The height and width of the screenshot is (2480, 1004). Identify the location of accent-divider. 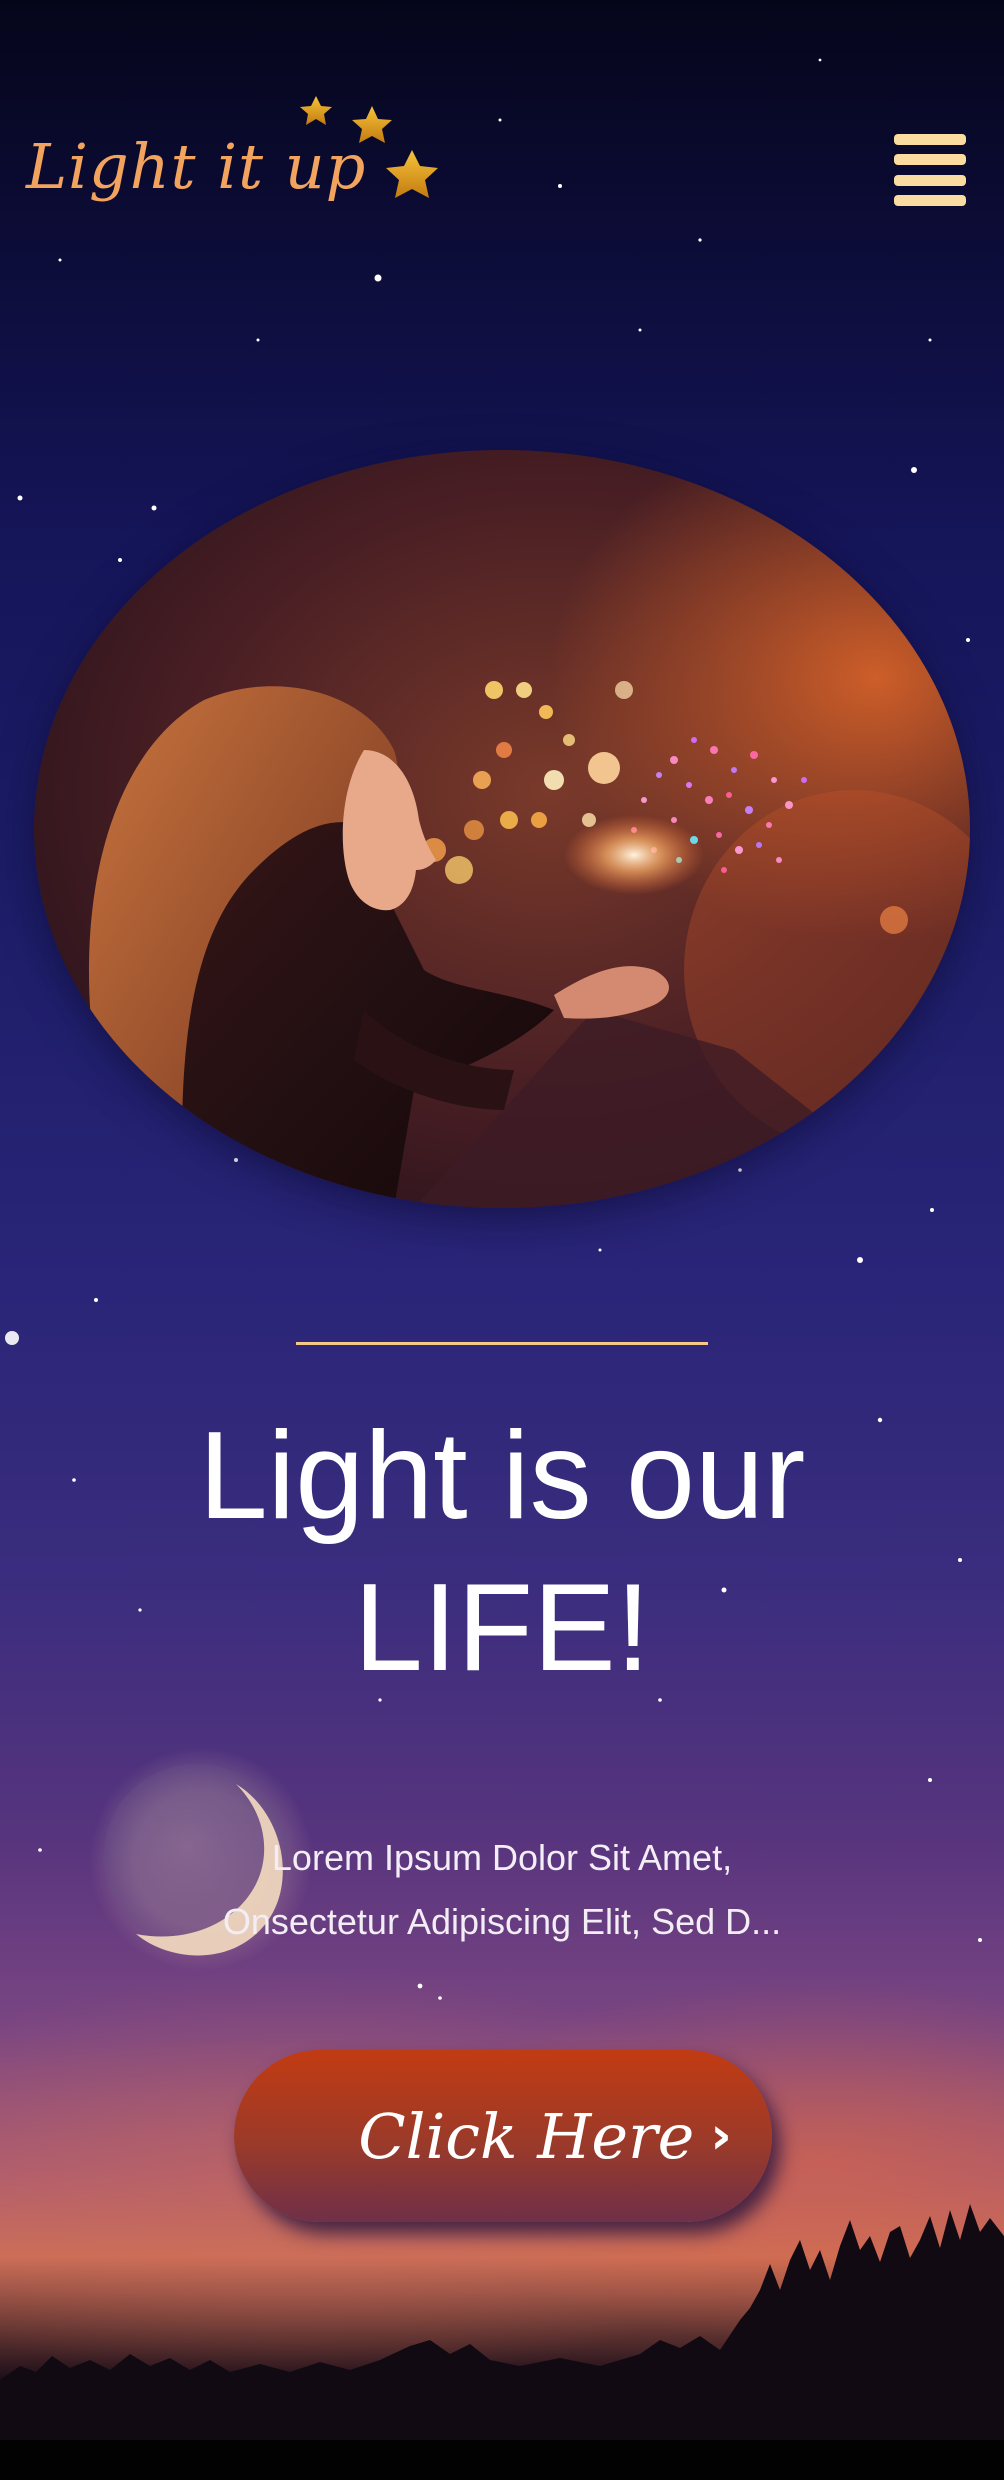
(502, 1343).